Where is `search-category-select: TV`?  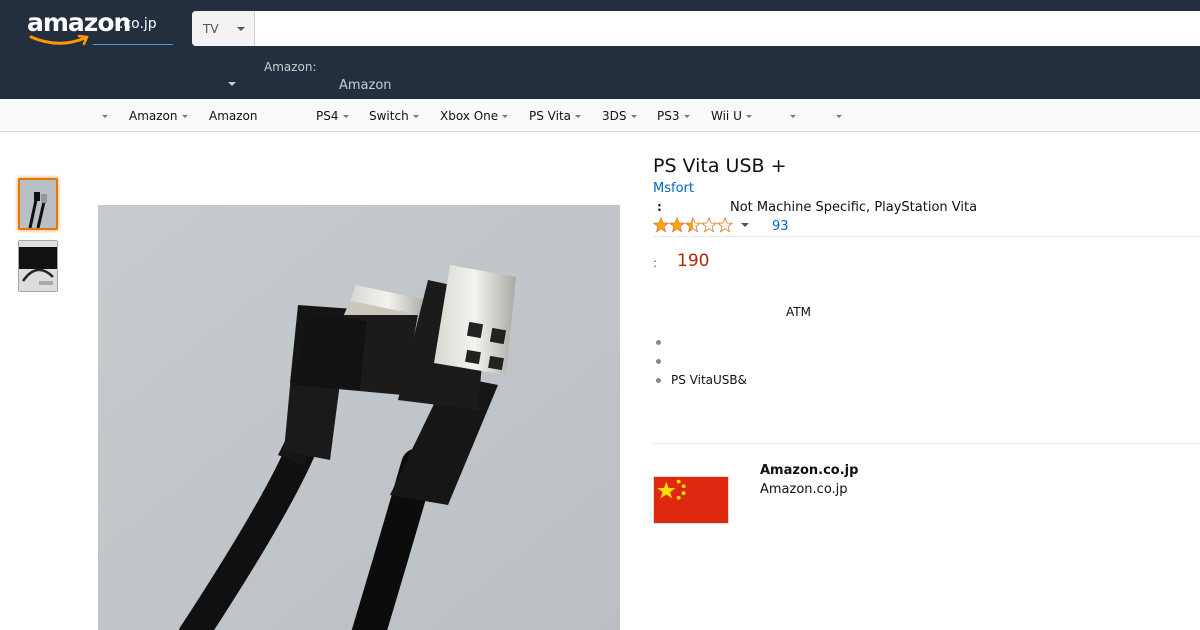 search-category-select: TV is located at coordinates (223, 28).